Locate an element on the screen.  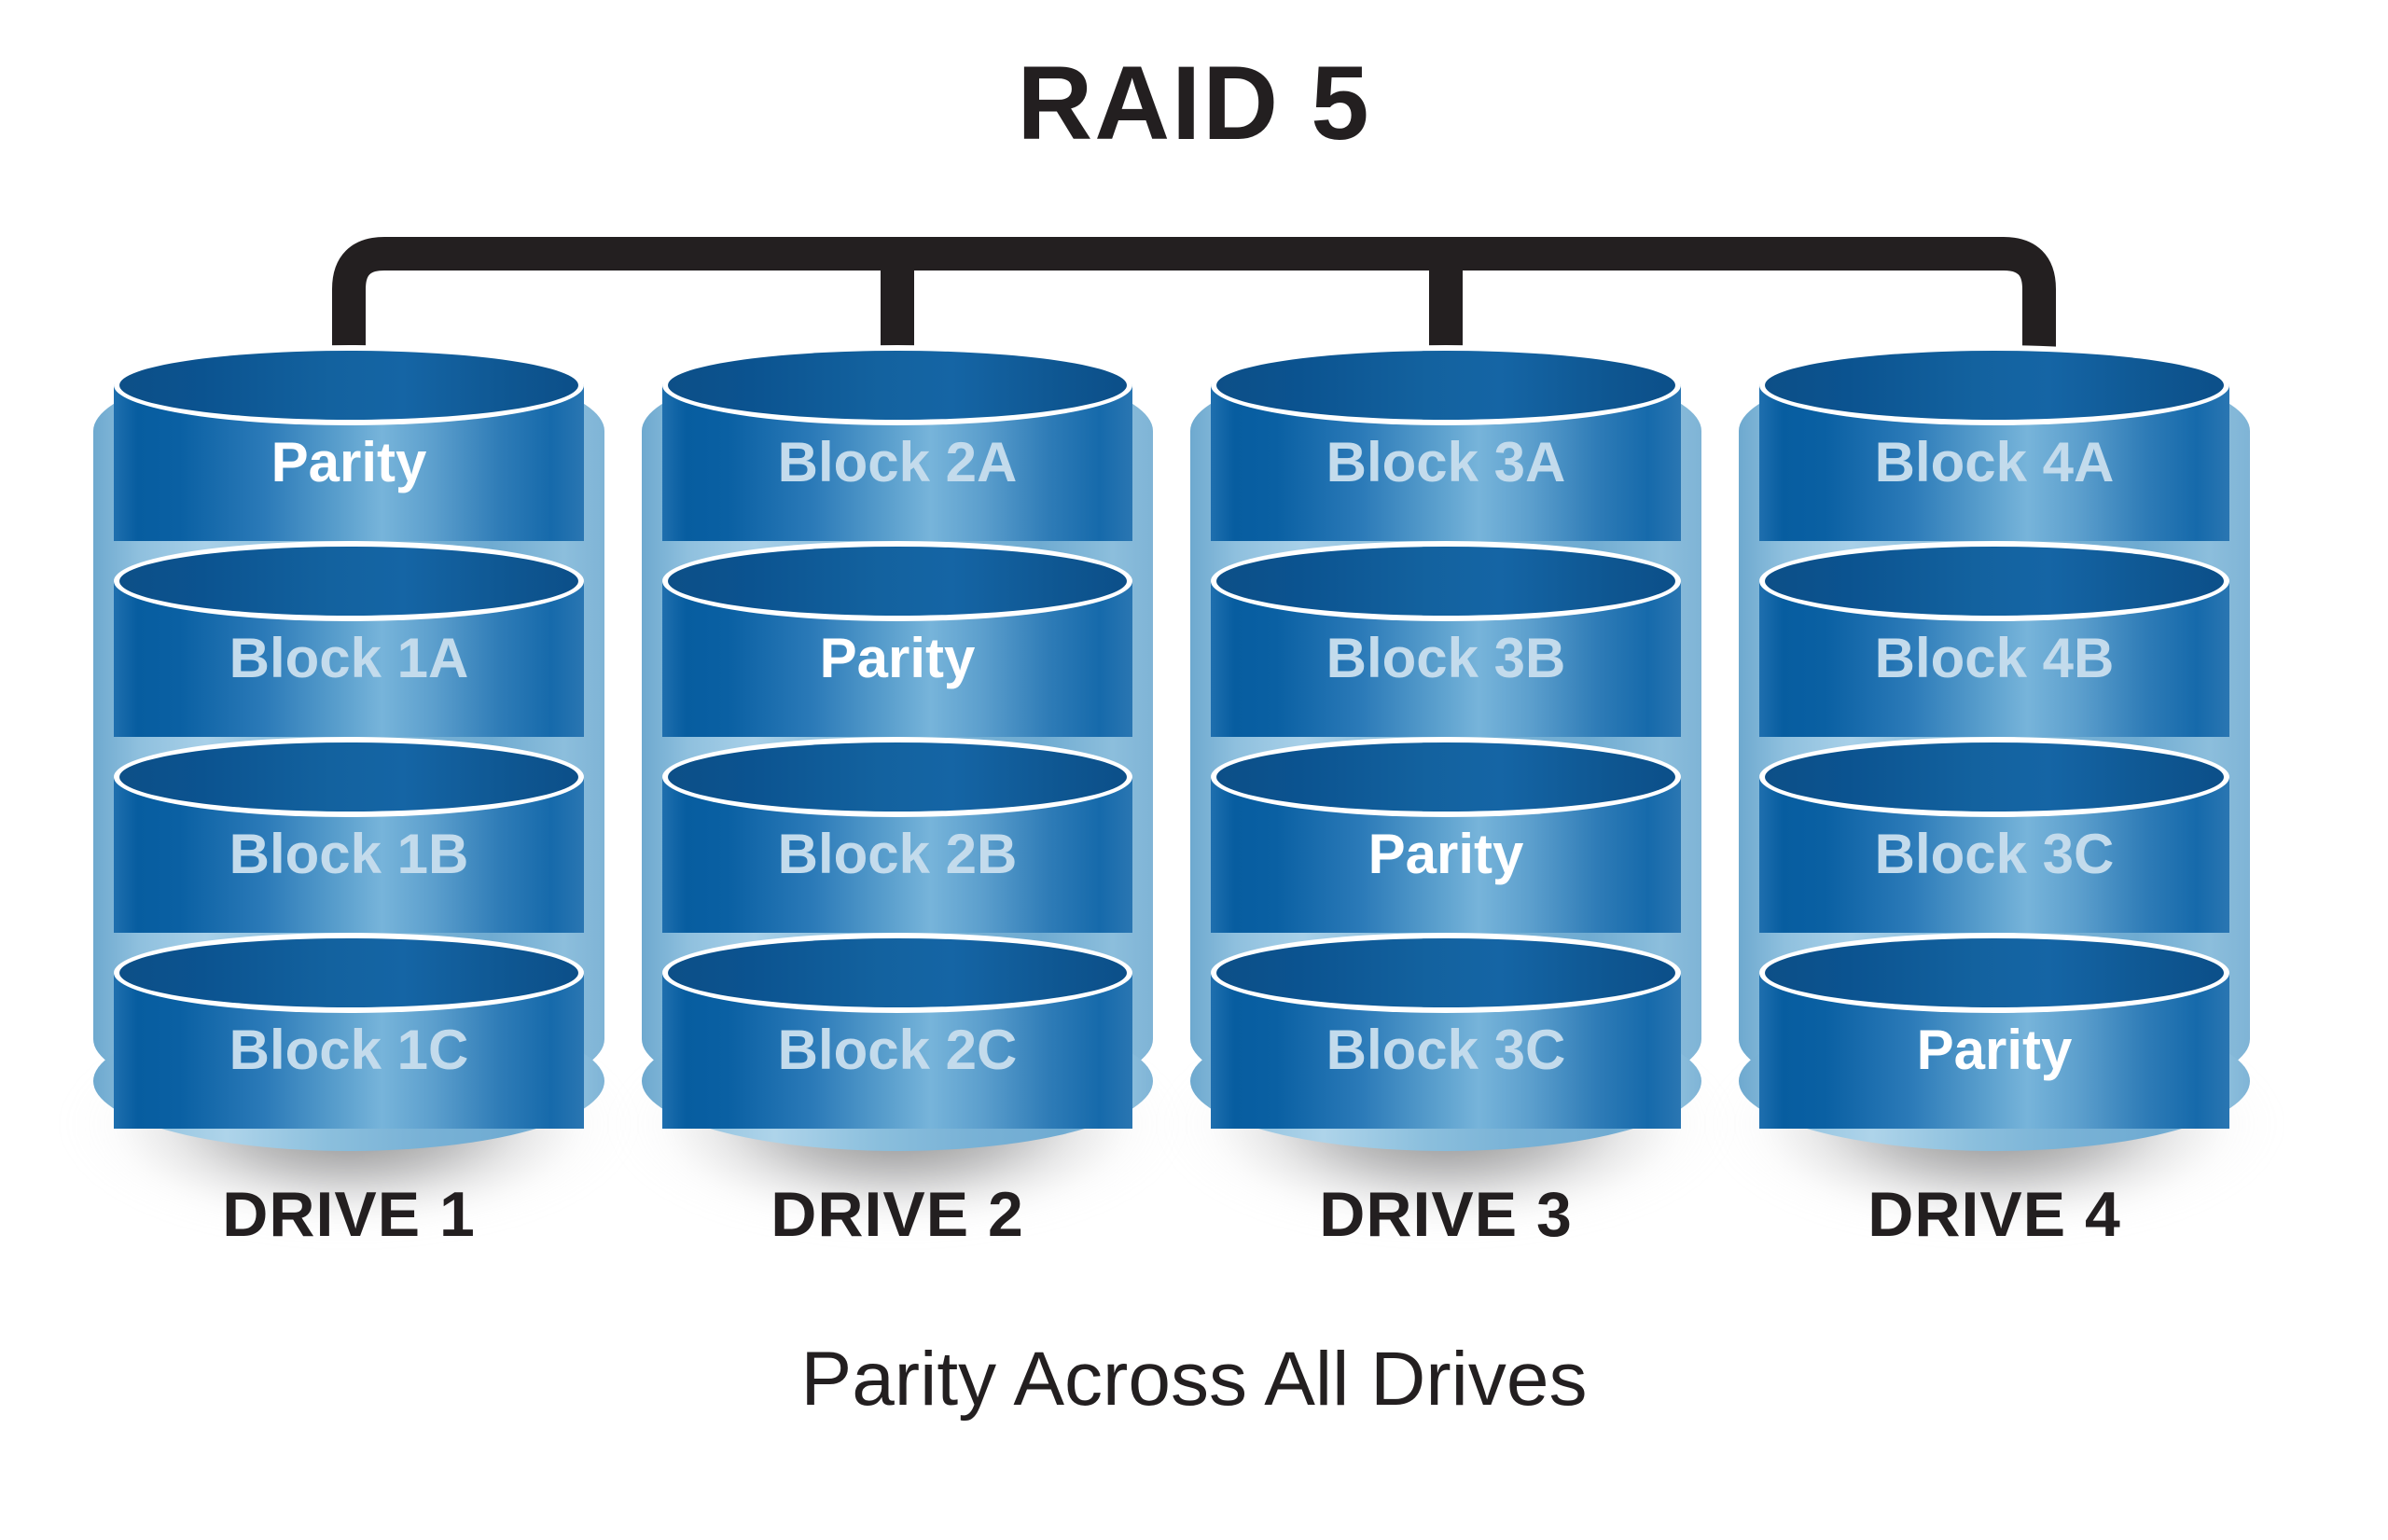
drive-segments: Block 4A Block 4B Block 3C Parity is located at coordinates (1994, 746).